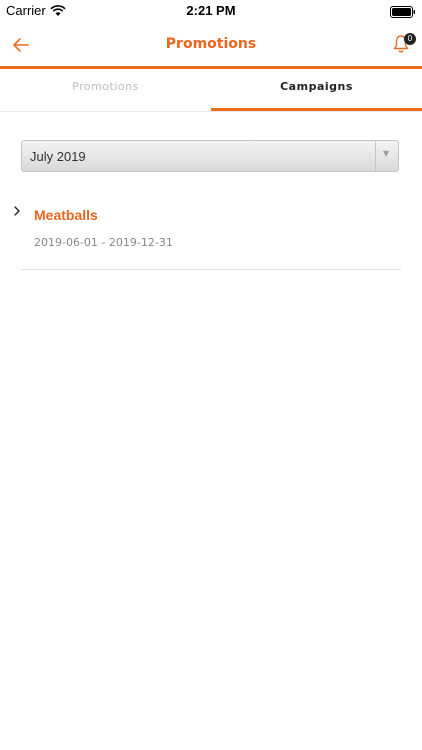  What do you see at coordinates (66, 215) in the screenshot?
I see `campaign-name: Meatballs` at bounding box center [66, 215].